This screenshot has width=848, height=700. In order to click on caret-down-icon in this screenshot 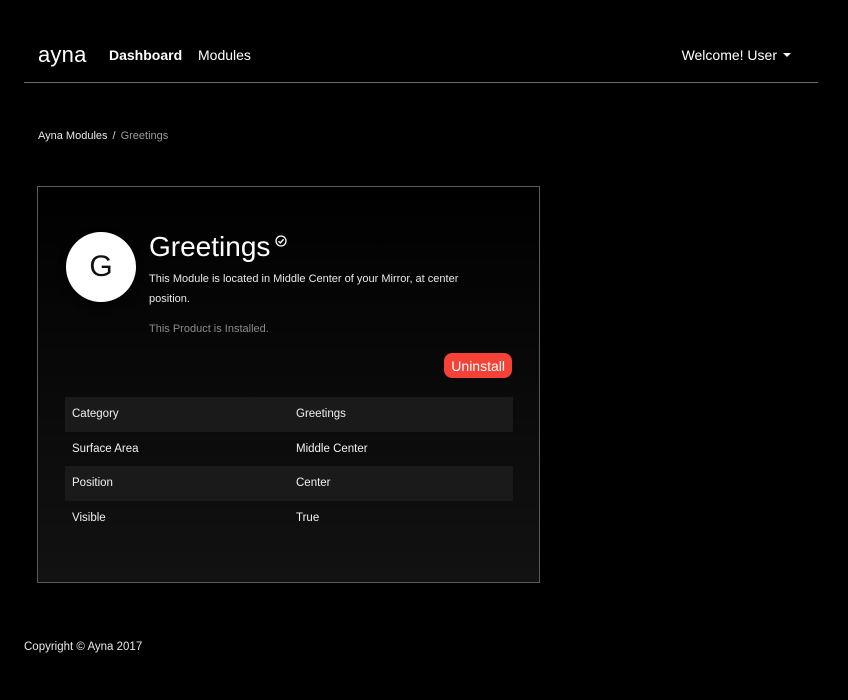, I will do `click(787, 55)`.